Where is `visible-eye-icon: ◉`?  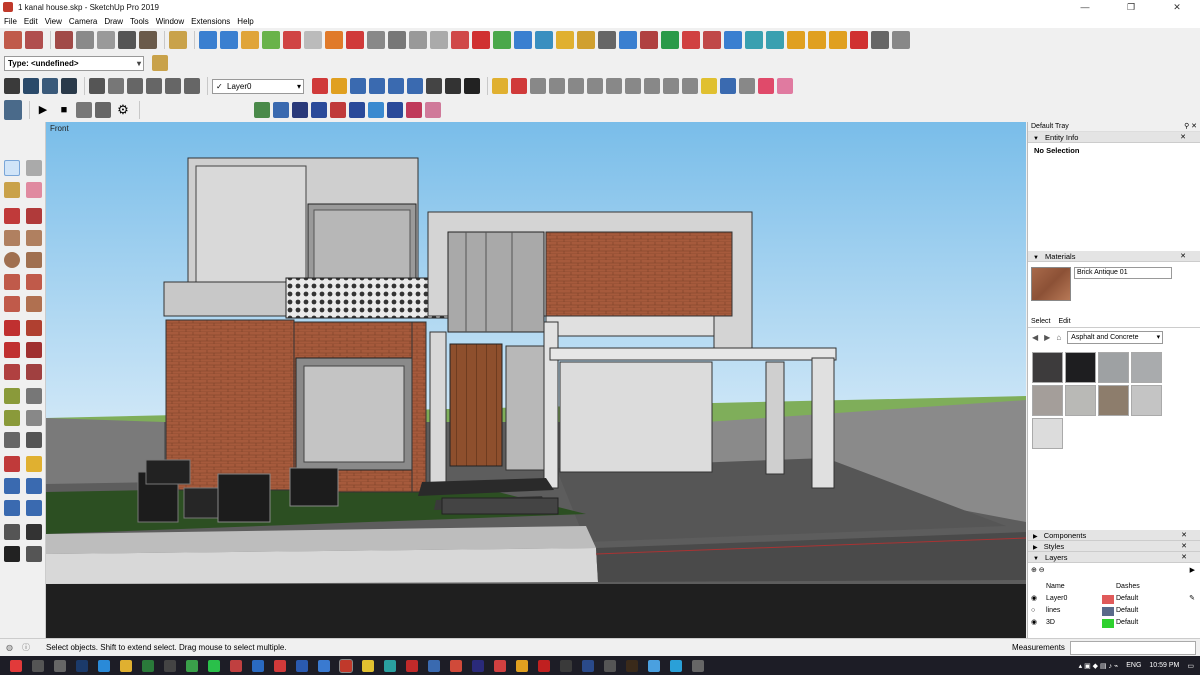 visible-eye-icon: ◉ is located at coordinates (1034, 599).